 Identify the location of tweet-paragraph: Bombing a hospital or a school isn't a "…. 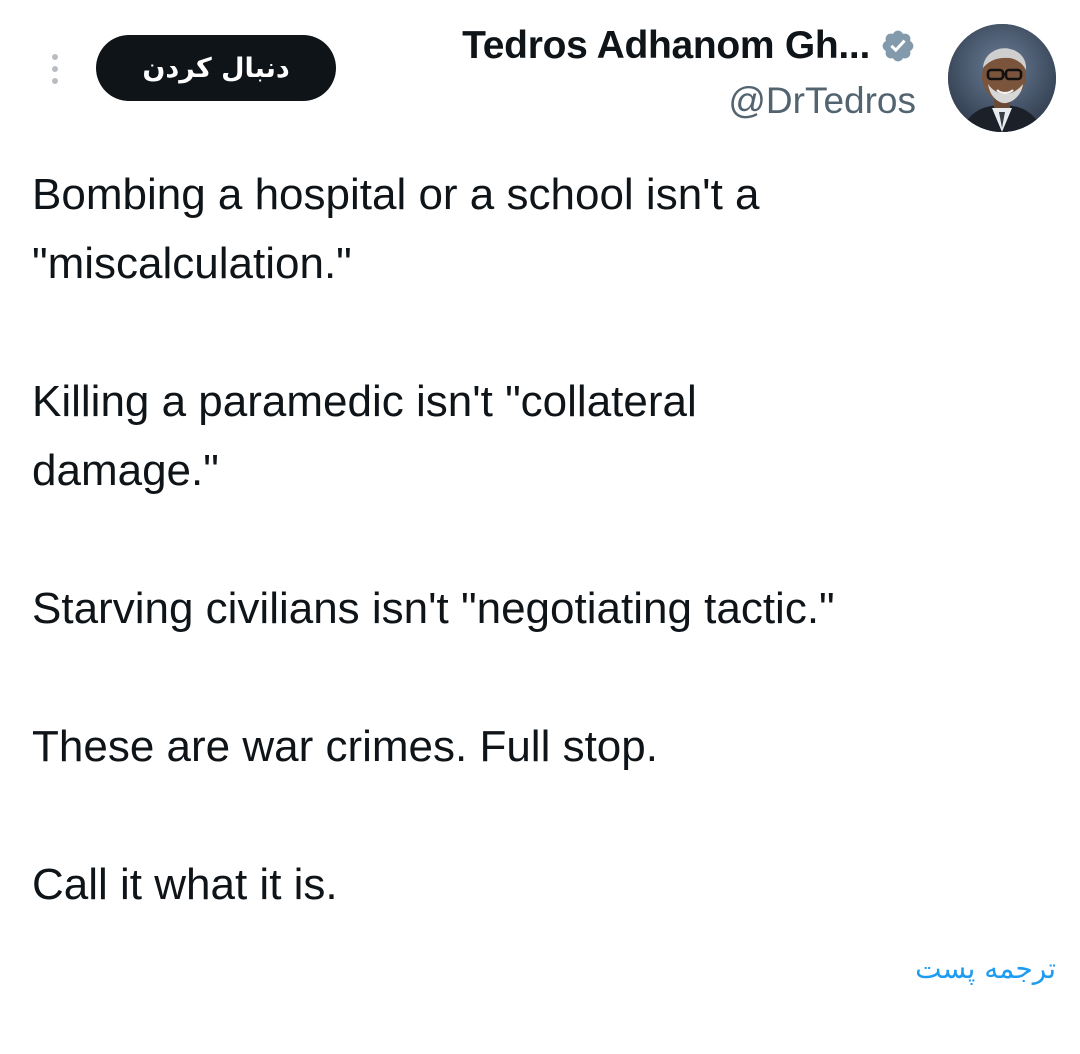
(396, 229).